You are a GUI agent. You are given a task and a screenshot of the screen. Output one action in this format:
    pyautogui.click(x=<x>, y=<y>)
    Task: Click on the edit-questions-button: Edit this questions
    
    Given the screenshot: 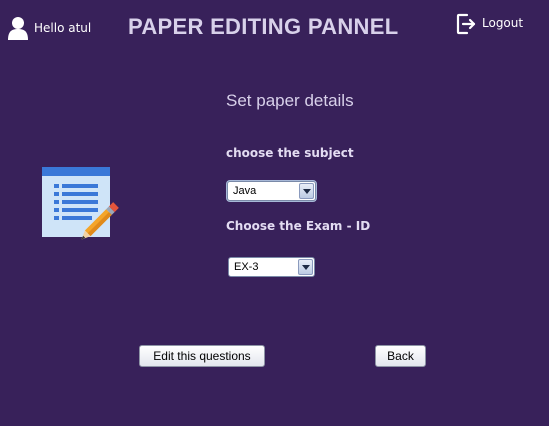 What is the action you would take?
    pyautogui.click(x=202, y=356)
    